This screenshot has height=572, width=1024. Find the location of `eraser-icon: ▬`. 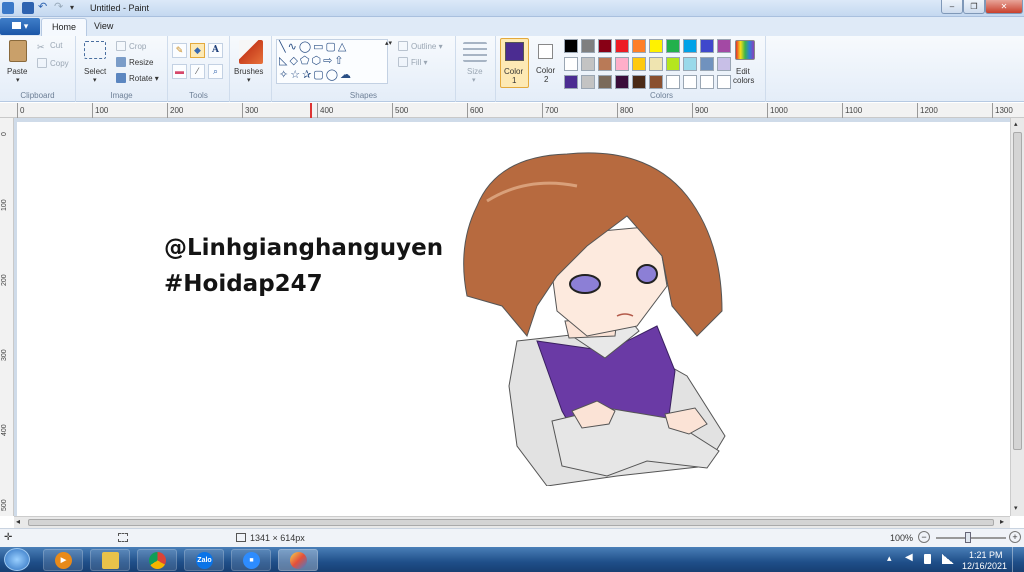

eraser-icon: ▬ is located at coordinates (179, 71).